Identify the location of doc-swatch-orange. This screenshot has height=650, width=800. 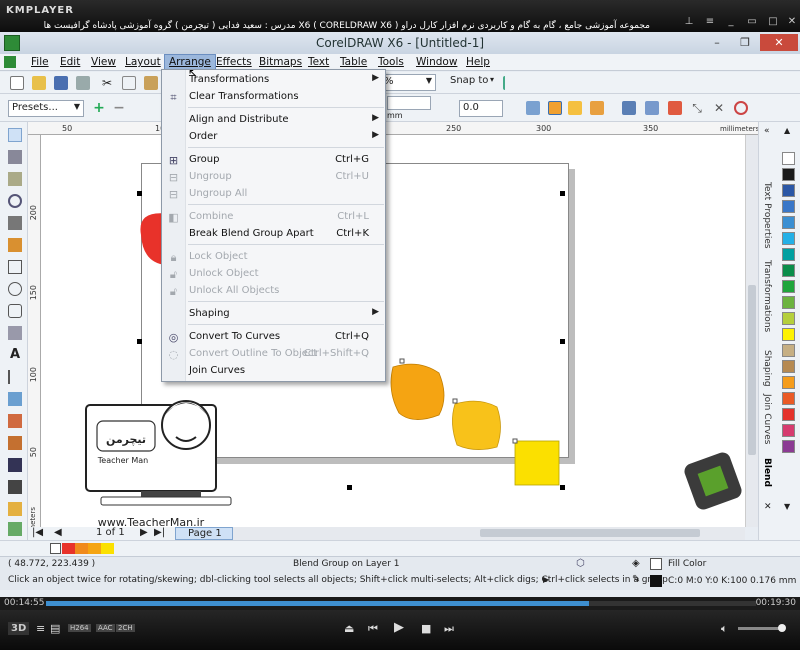
(81, 548).